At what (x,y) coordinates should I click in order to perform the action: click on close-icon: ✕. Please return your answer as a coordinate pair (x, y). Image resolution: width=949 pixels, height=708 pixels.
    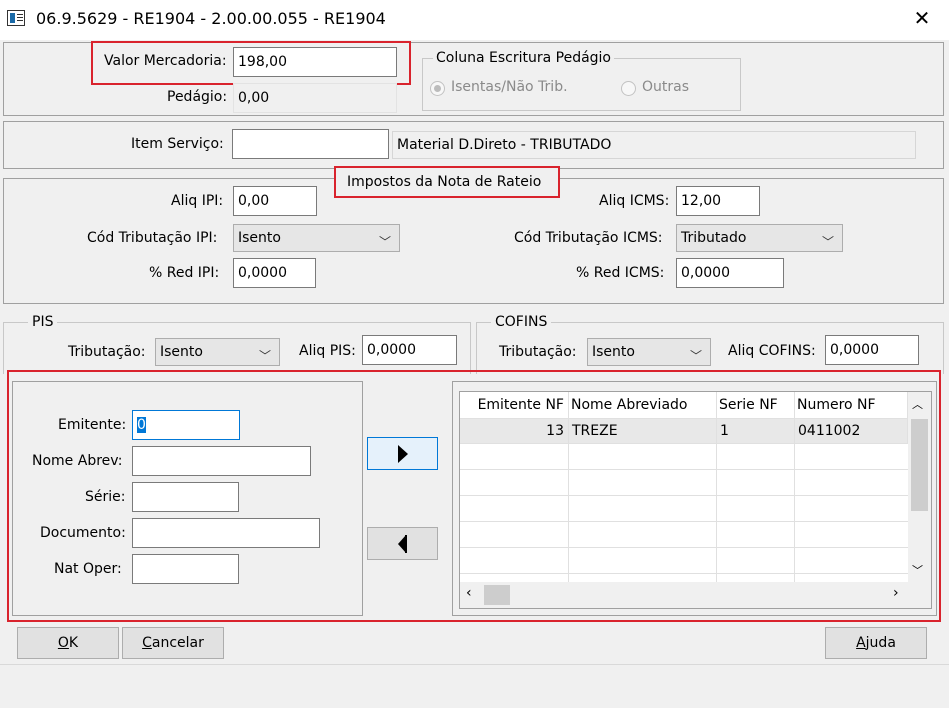
    Looking at the image, I should click on (922, 18).